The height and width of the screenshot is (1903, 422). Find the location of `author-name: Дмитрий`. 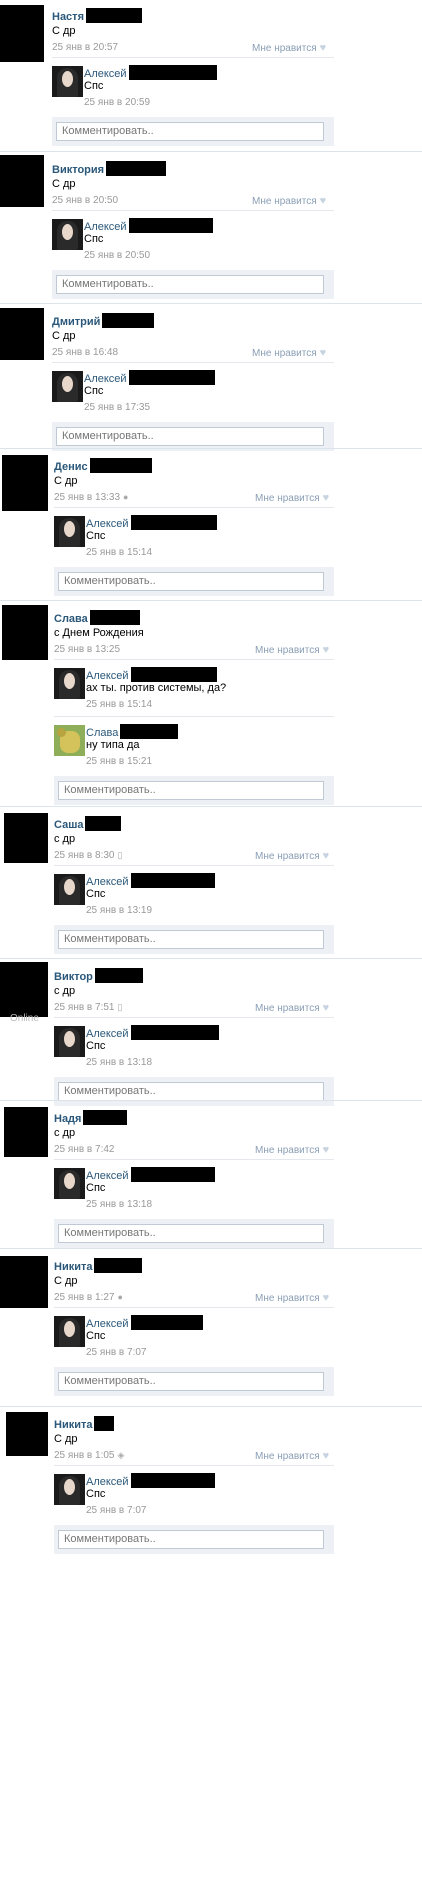

author-name: Дмитрий is located at coordinates (76, 322).